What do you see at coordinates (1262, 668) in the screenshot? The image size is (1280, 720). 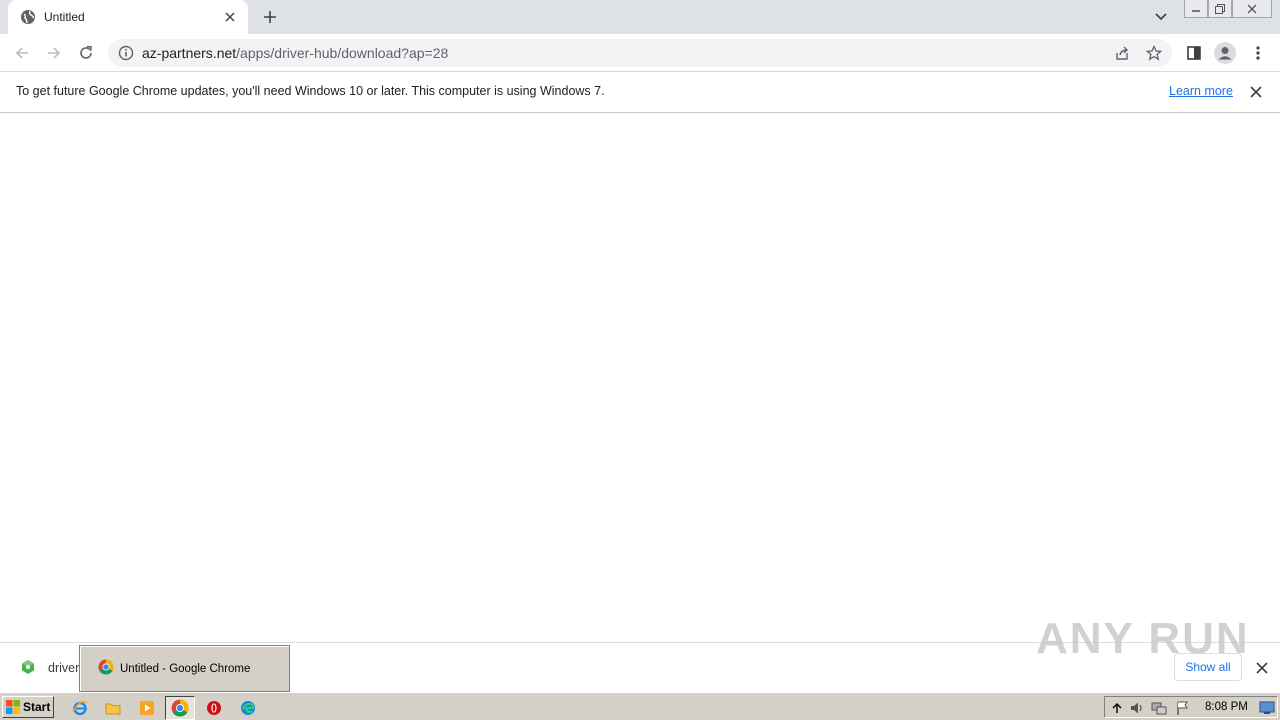 I see `shelf-close-icon` at bounding box center [1262, 668].